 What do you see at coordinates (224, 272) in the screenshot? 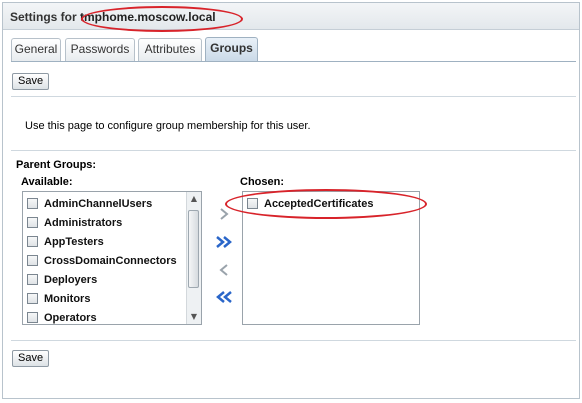
I see `move-left-icon` at bounding box center [224, 272].